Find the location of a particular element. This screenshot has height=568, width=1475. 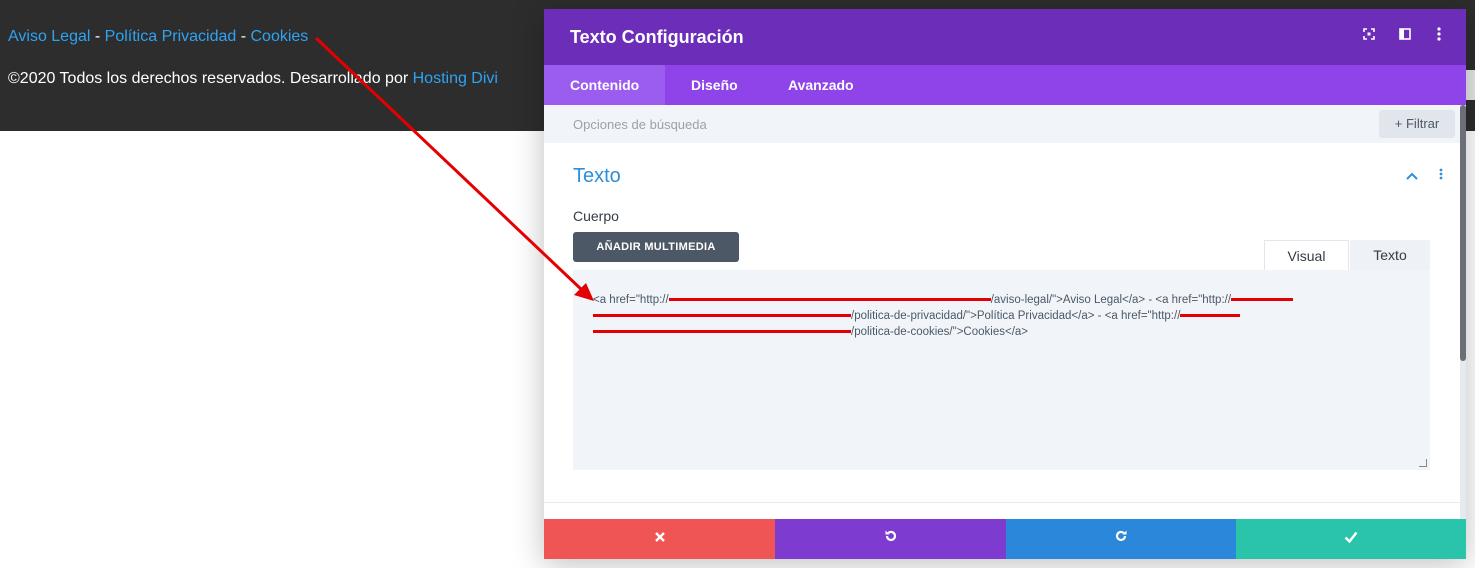

check-icon is located at coordinates (1351, 538).